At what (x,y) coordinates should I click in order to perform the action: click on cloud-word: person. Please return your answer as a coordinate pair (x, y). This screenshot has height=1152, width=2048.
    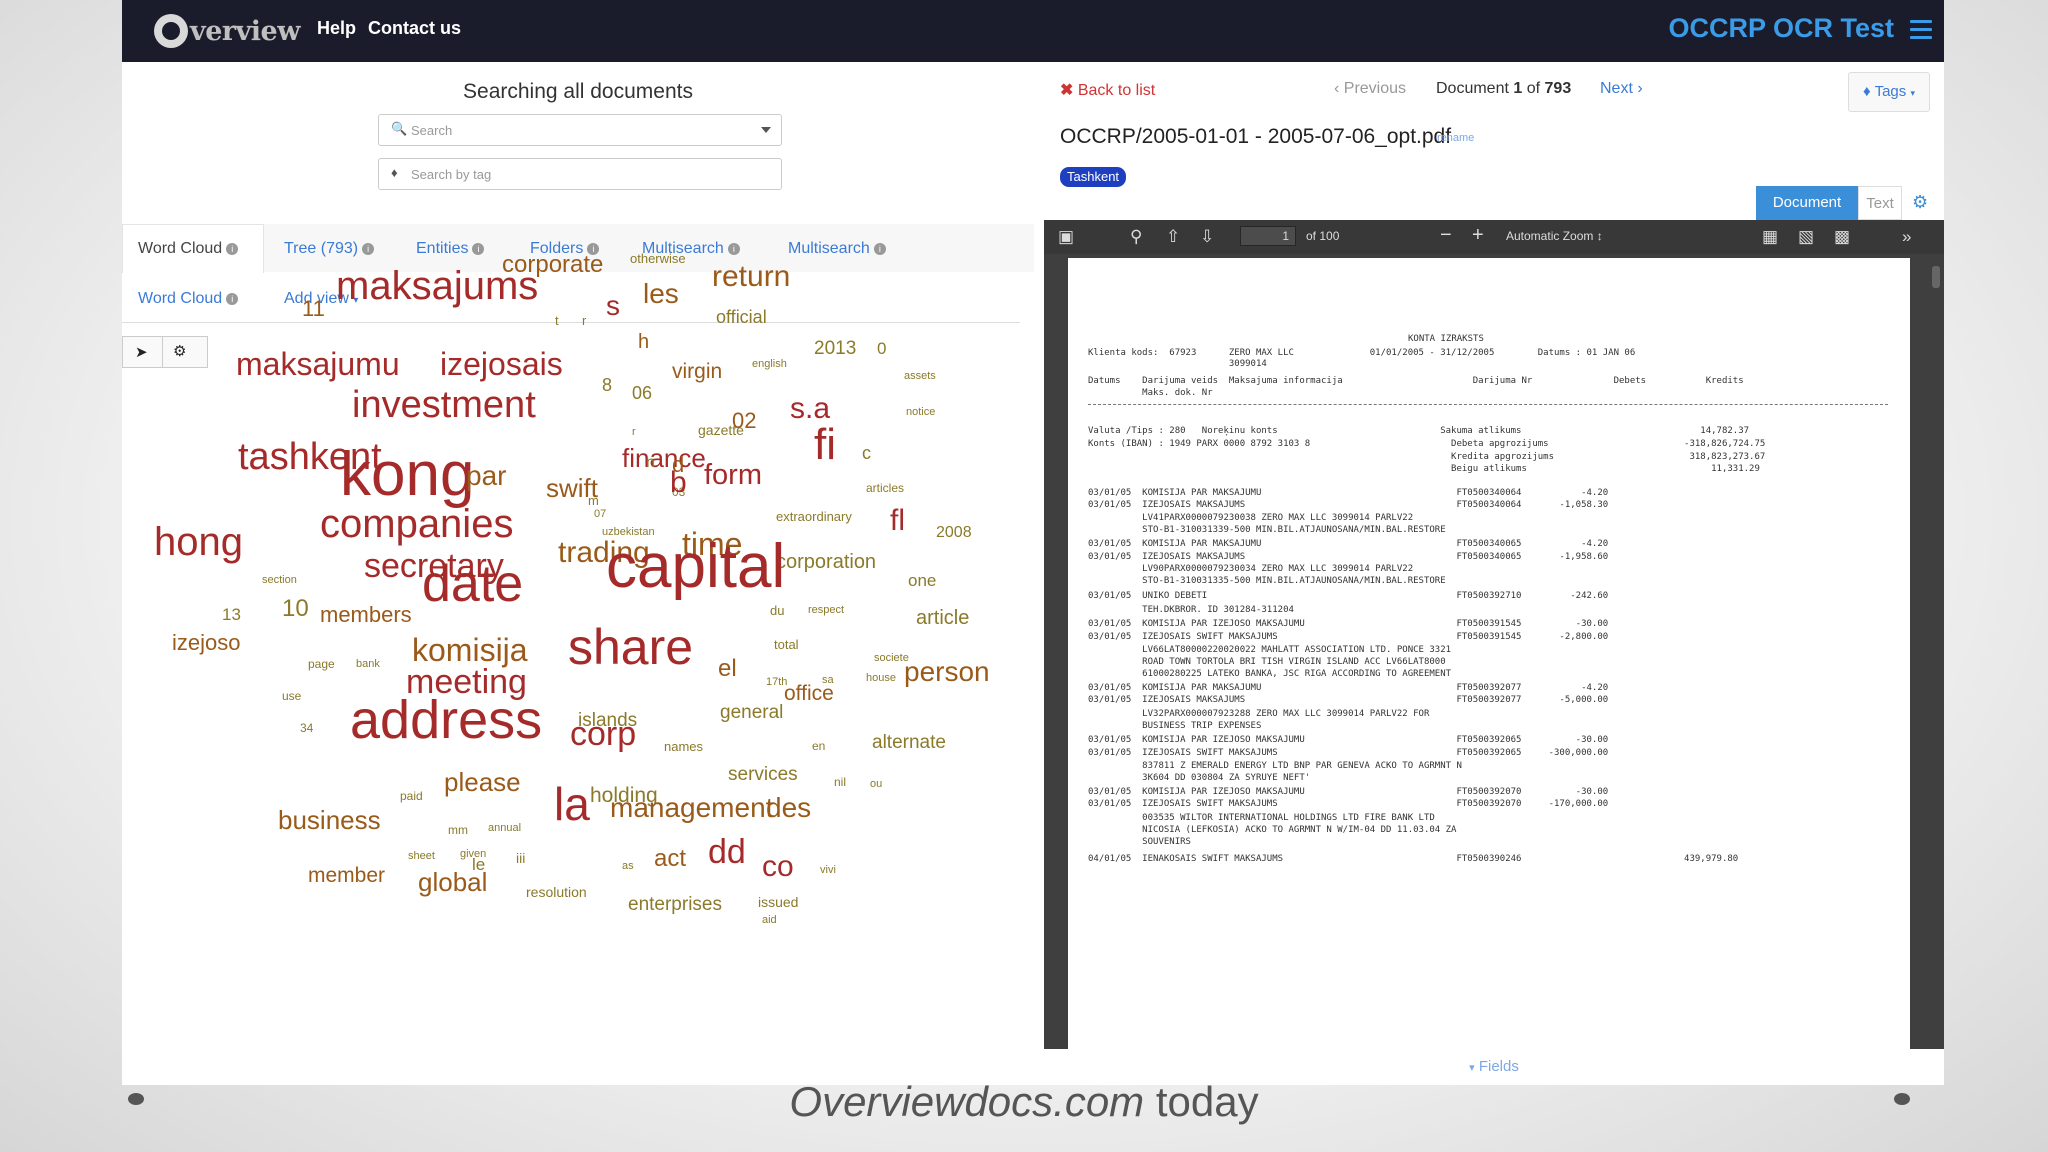
    Looking at the image, I should click on (947, 671).